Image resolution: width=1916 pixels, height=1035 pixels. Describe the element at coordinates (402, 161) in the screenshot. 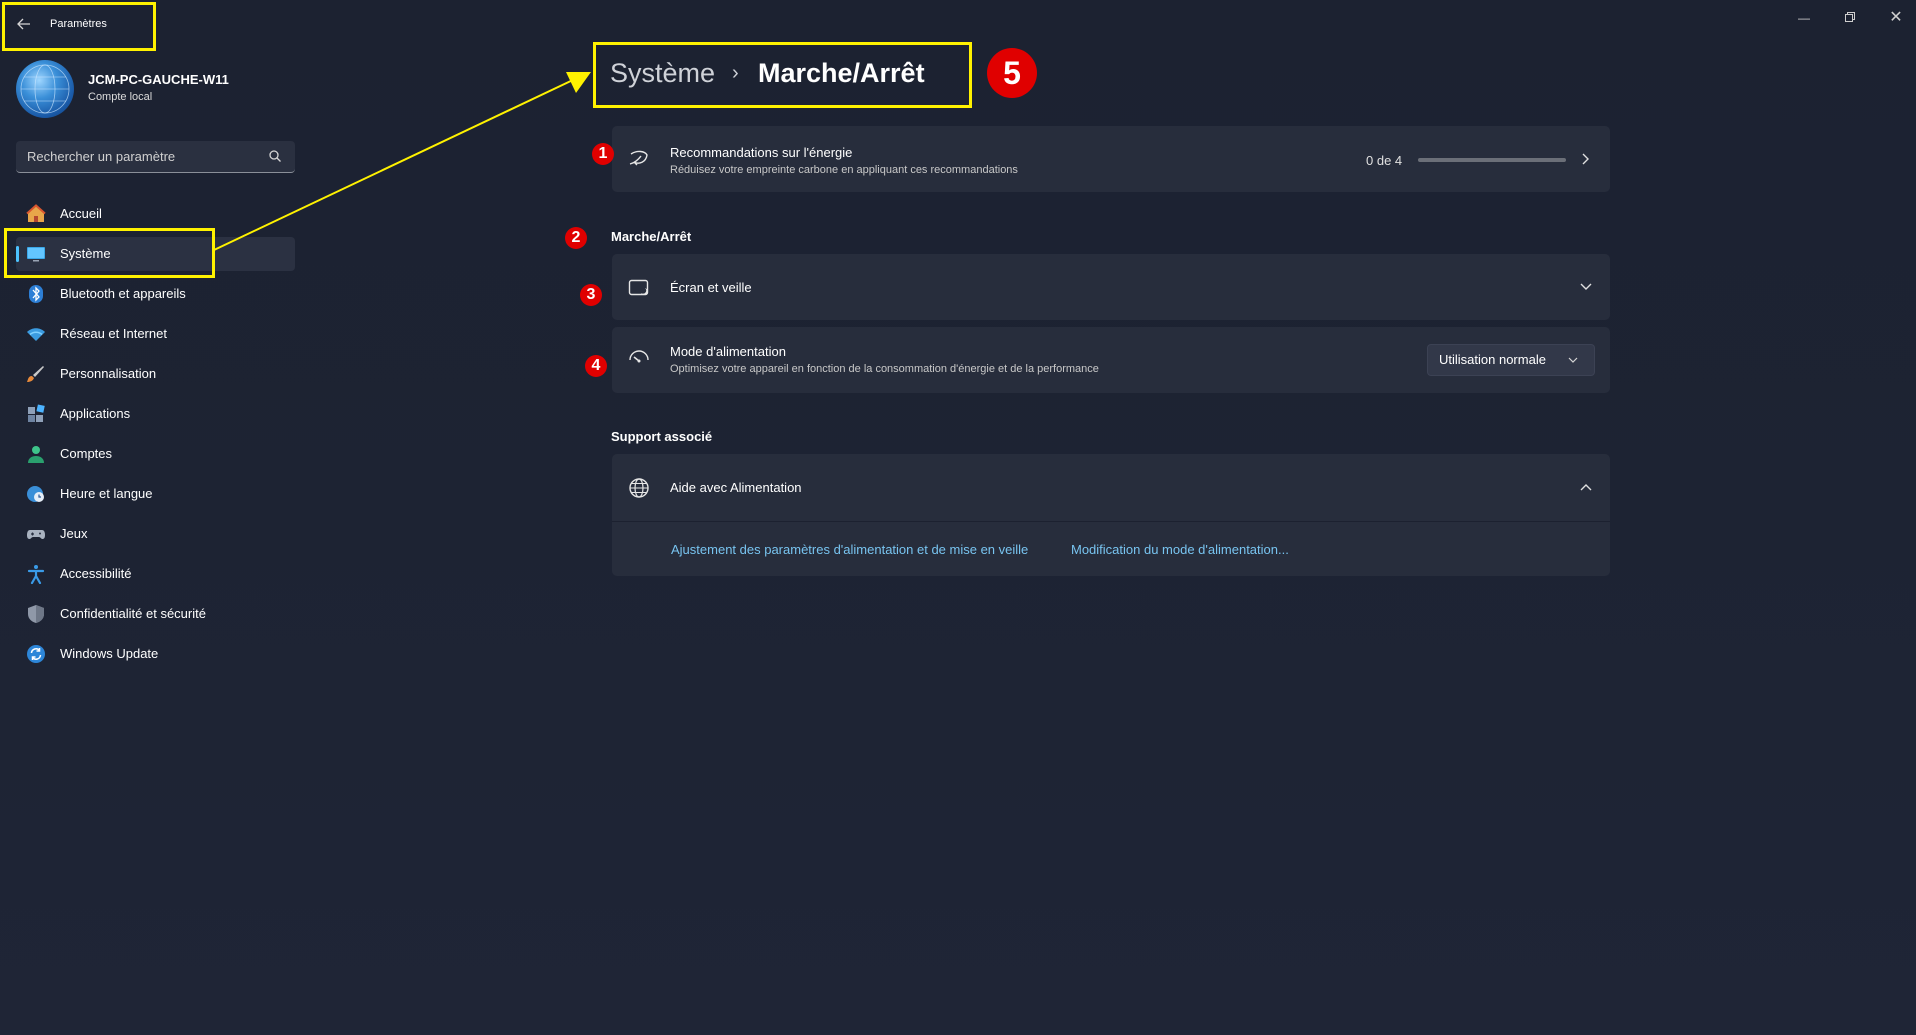

I see `annotation-arrow` at that location.